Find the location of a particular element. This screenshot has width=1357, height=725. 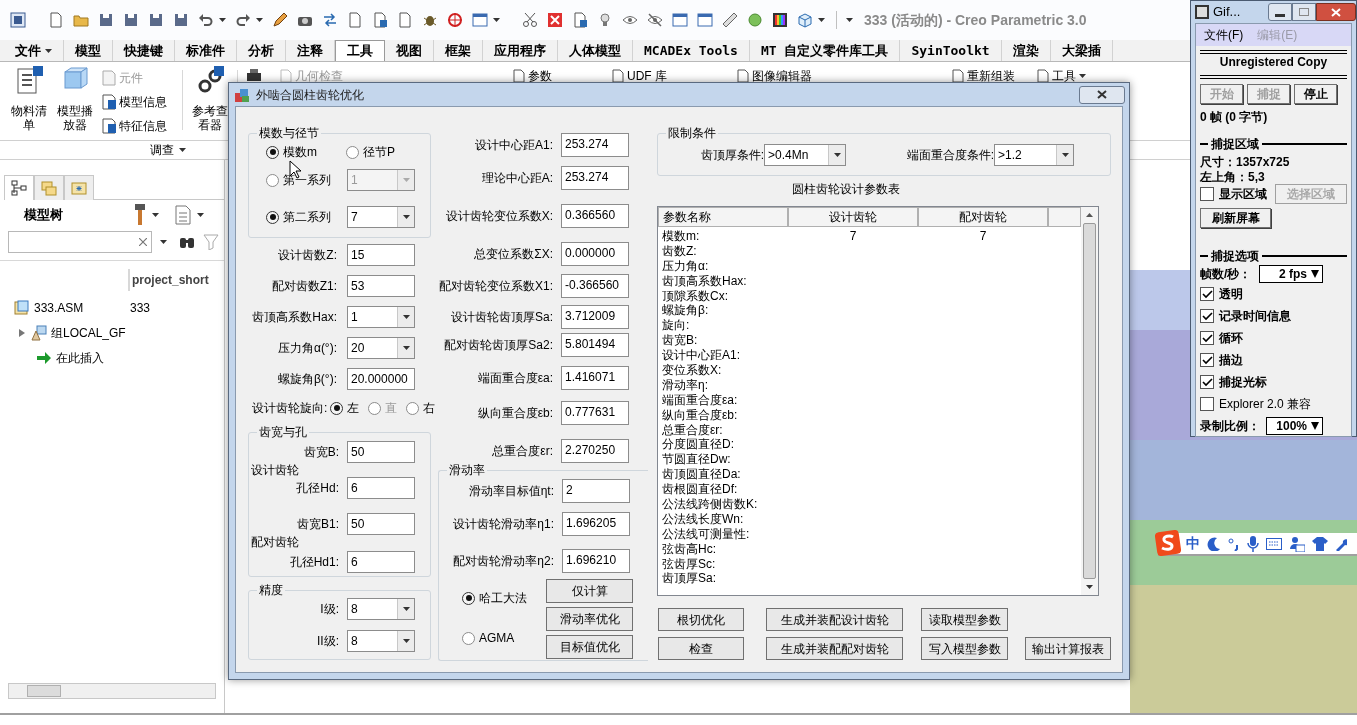

input-field: 5.801494 is located at coordinates (595, 345).